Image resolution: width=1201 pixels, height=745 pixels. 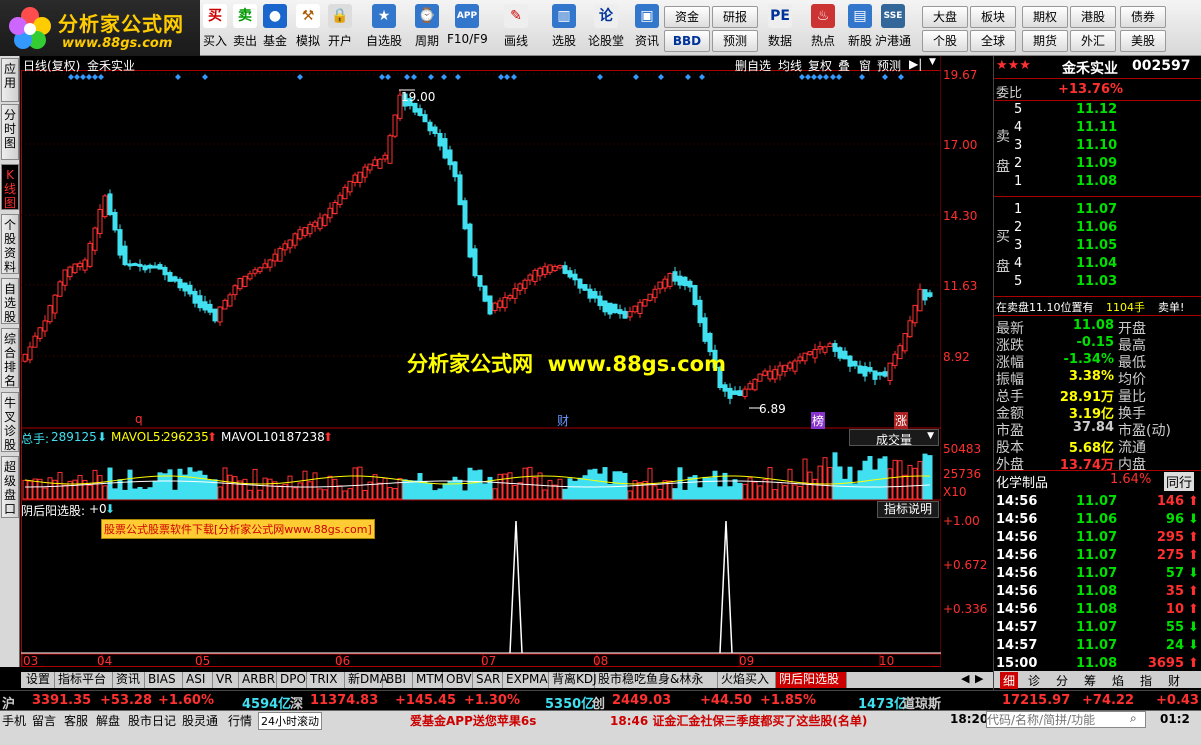 I want to click on toolbar-button-2: ● 基金, so click(x=275, y=28).